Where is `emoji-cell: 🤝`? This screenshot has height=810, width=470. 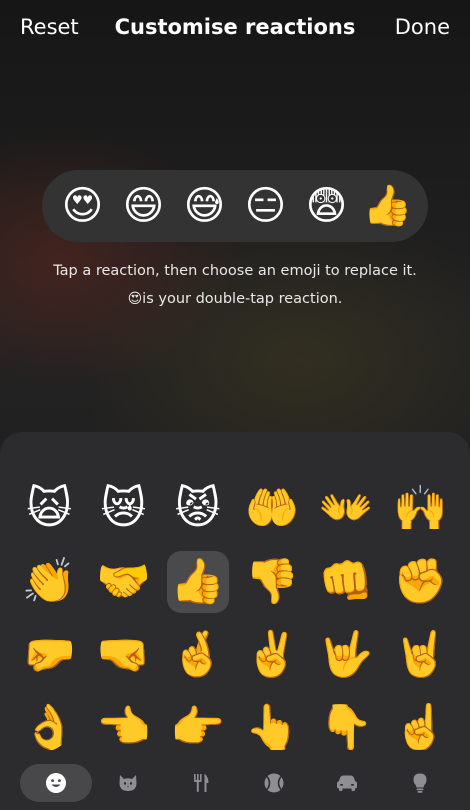
emoji-cell: 🤝 is located at coordinates (123, 581).